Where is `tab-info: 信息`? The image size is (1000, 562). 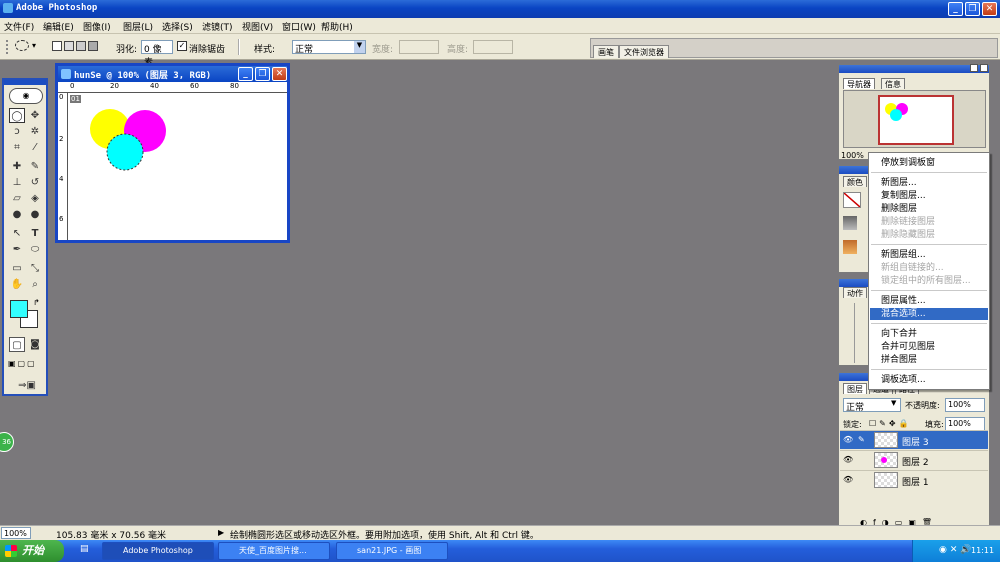
tab-info: 信息 is located at coordinates (893, 83).